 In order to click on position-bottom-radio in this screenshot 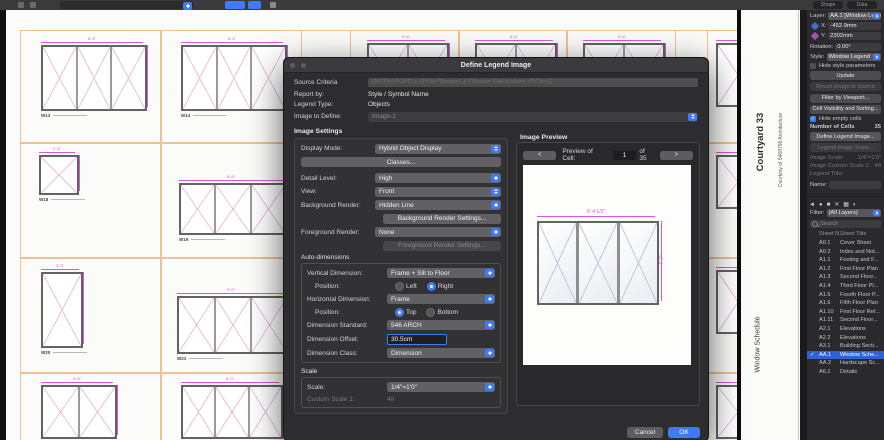, I will do `click(431, 312)`.